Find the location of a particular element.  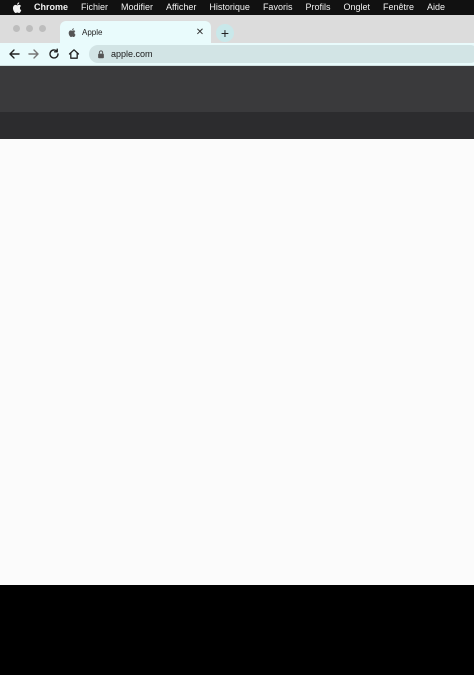

url-text: apple.com is located at coordinates (132, 54).